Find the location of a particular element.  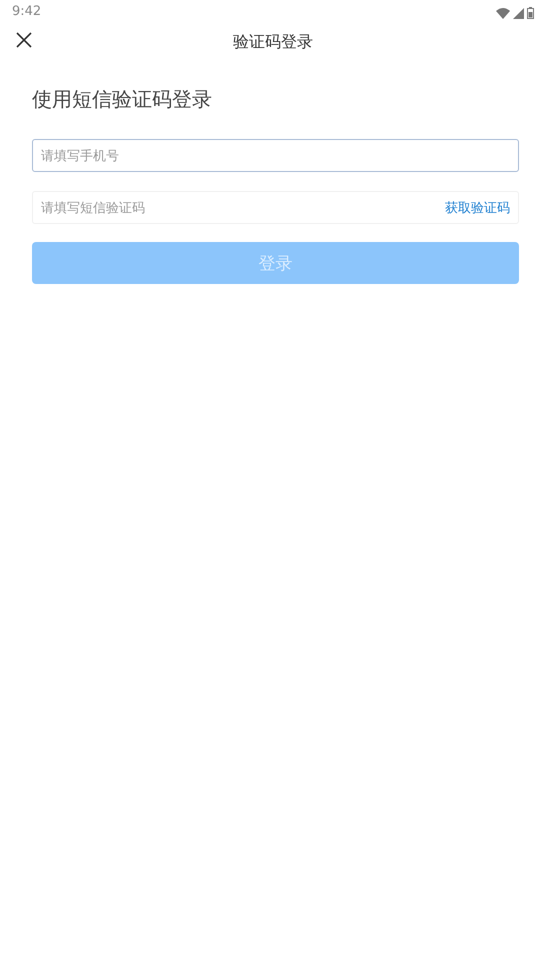

close-icon is located at coordinates (24, 40).